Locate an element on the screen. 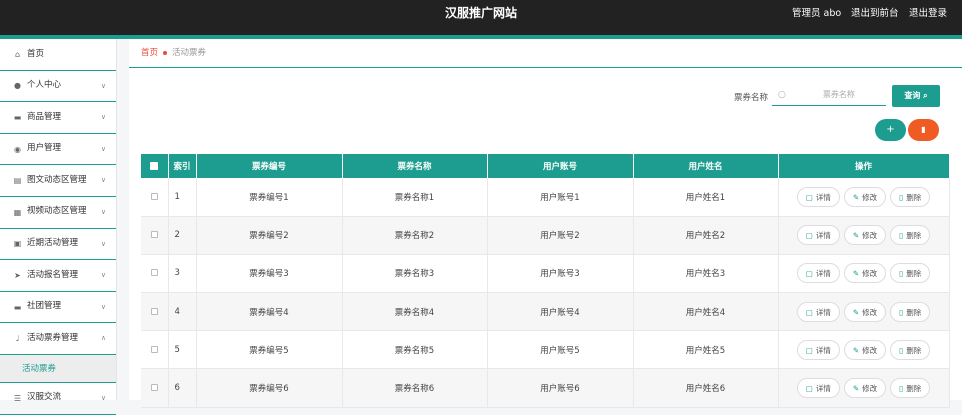  top-bar: 汉服推广网站 管理员 abo 退出到前台 退出登录 is located at coordinates (481, 17).